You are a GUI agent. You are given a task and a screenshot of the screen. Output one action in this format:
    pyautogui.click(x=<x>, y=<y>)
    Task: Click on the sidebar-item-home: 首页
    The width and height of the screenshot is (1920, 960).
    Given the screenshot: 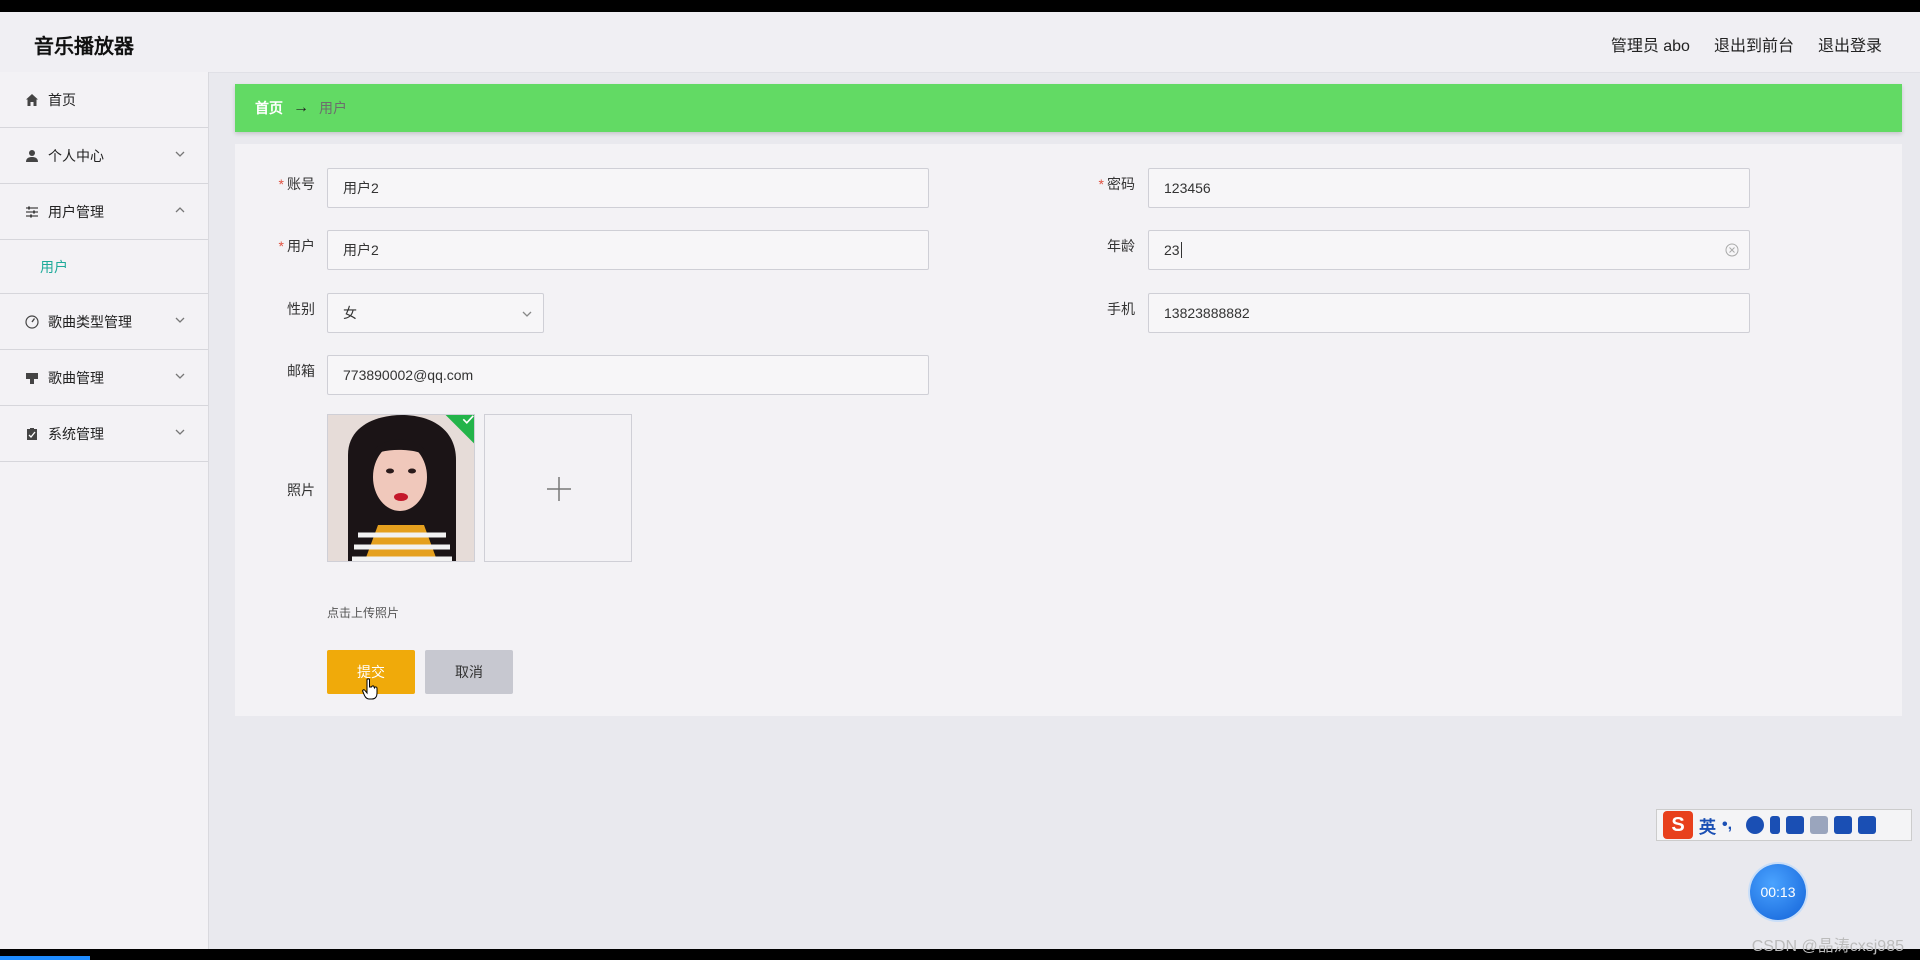 What is the action you would take?
    pyautogui.click(x=104, y=100)
    